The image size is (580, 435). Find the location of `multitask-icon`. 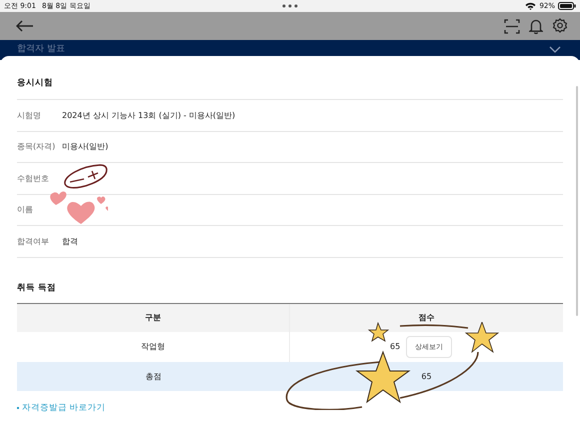

multitask-icon is located at coordinates (290, 6).